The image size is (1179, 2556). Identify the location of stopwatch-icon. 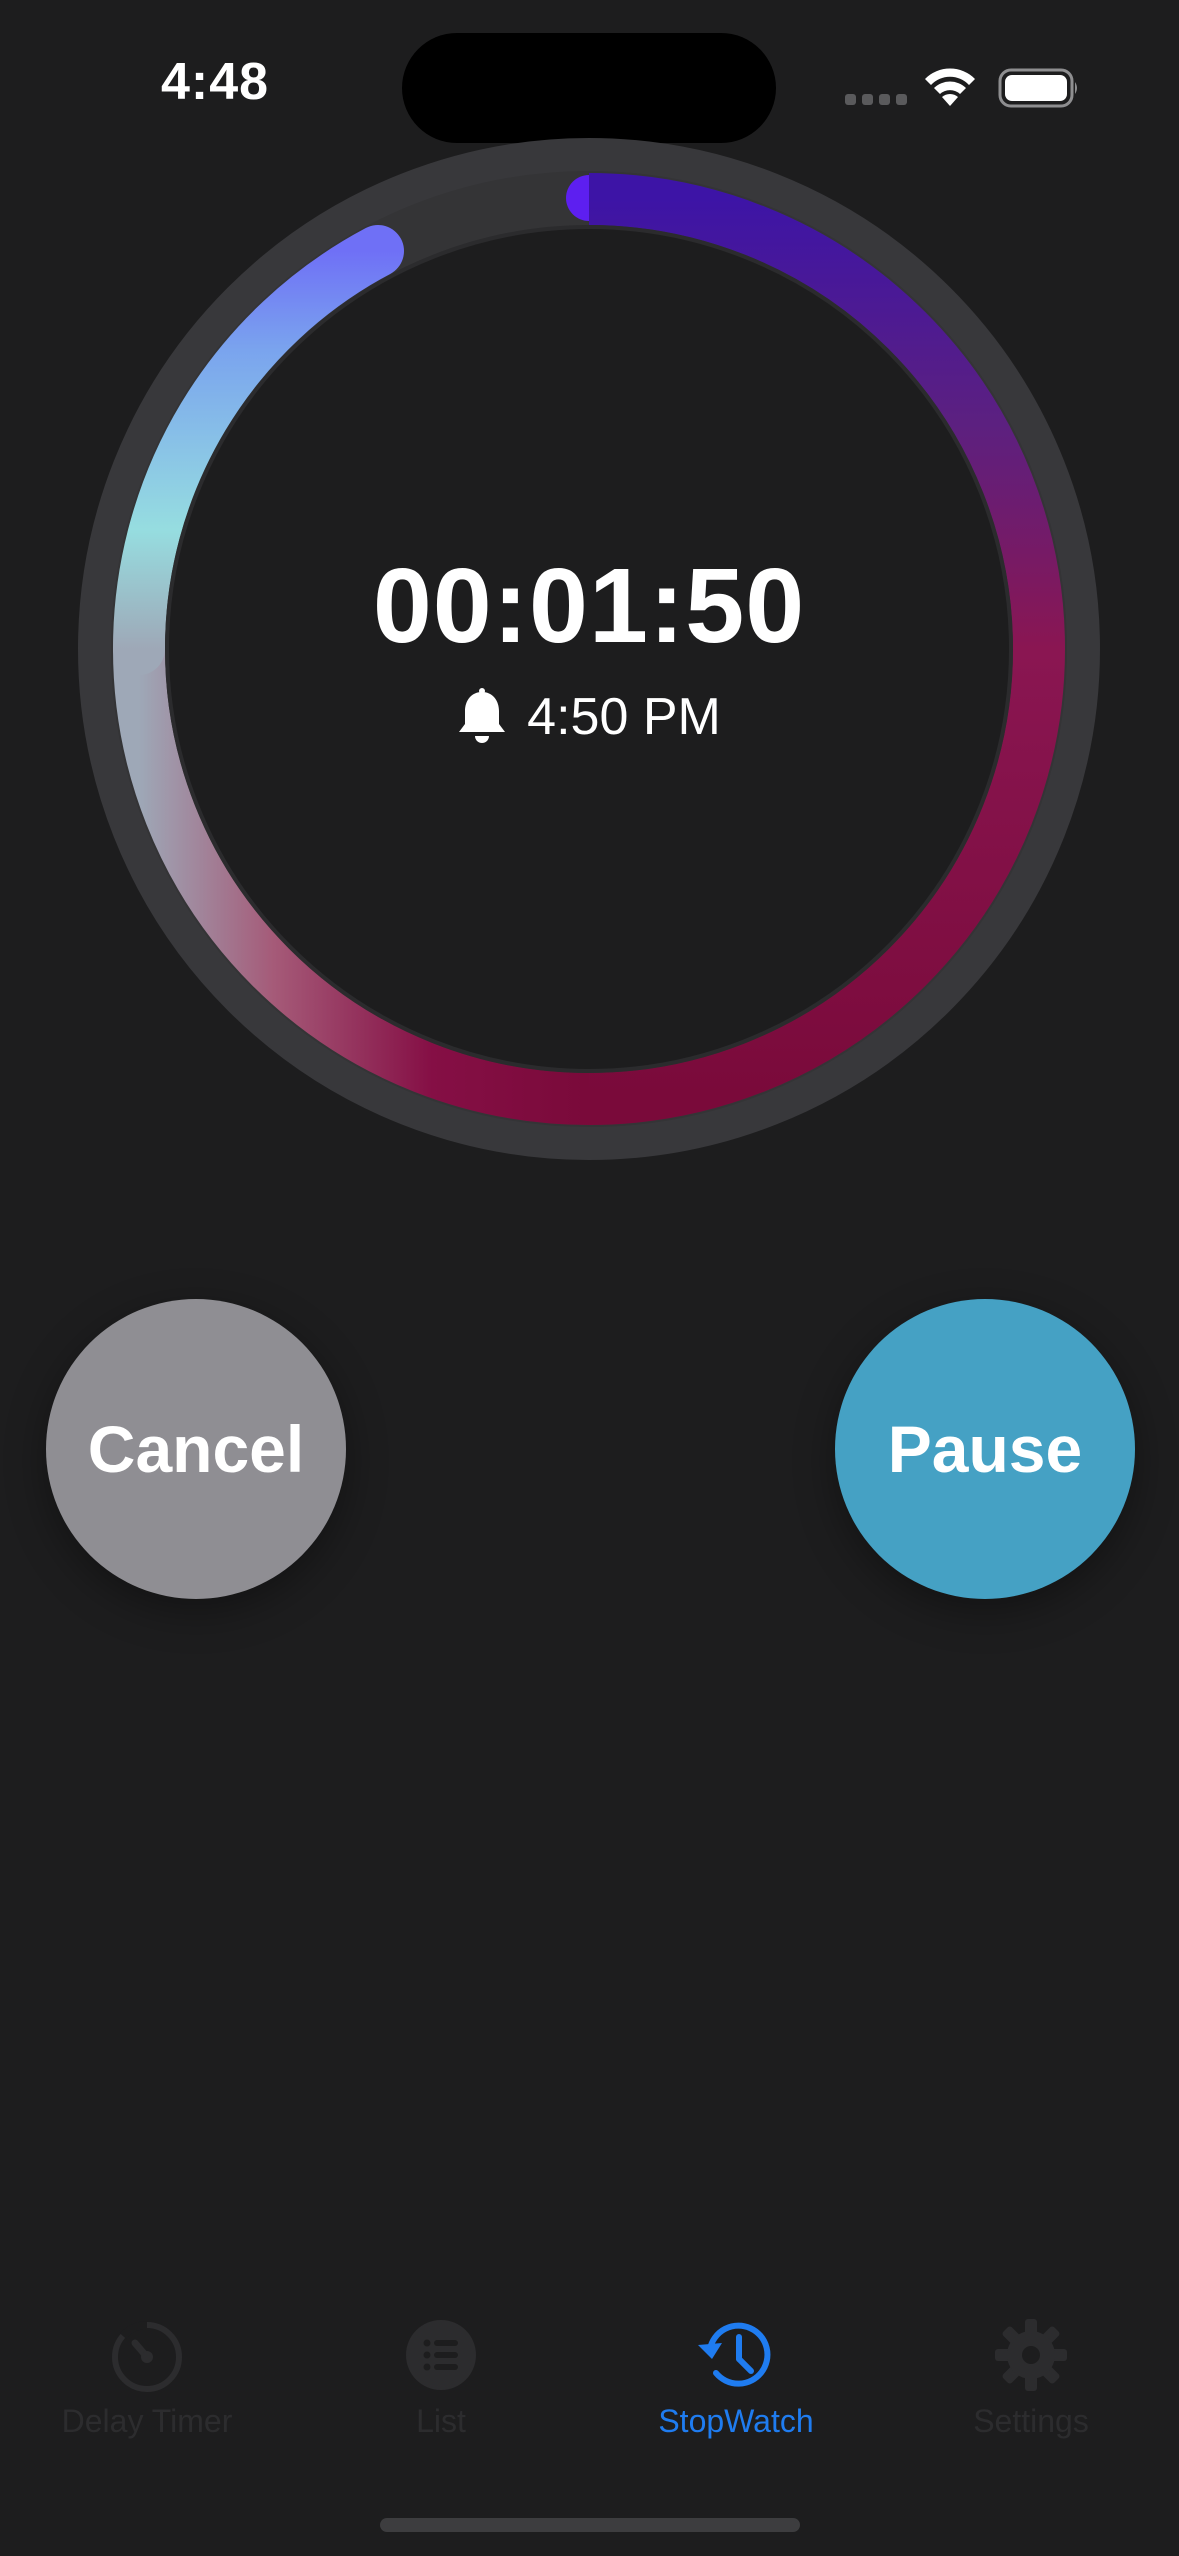
(147, 2356).